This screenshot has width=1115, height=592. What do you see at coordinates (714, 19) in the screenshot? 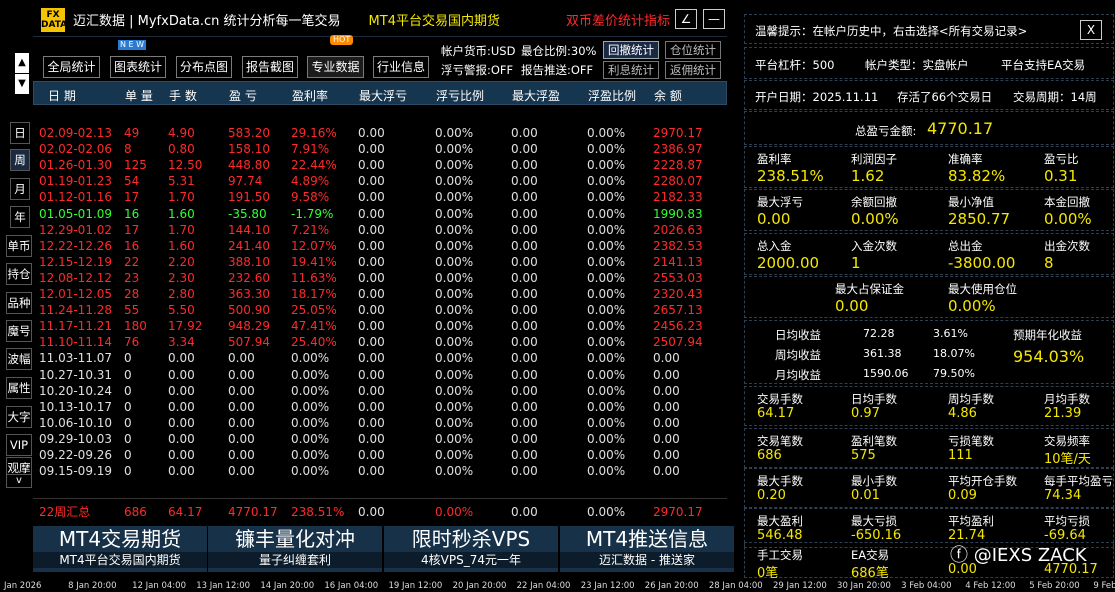
I see `maximize-button: —` at bounding box center [714, 19].